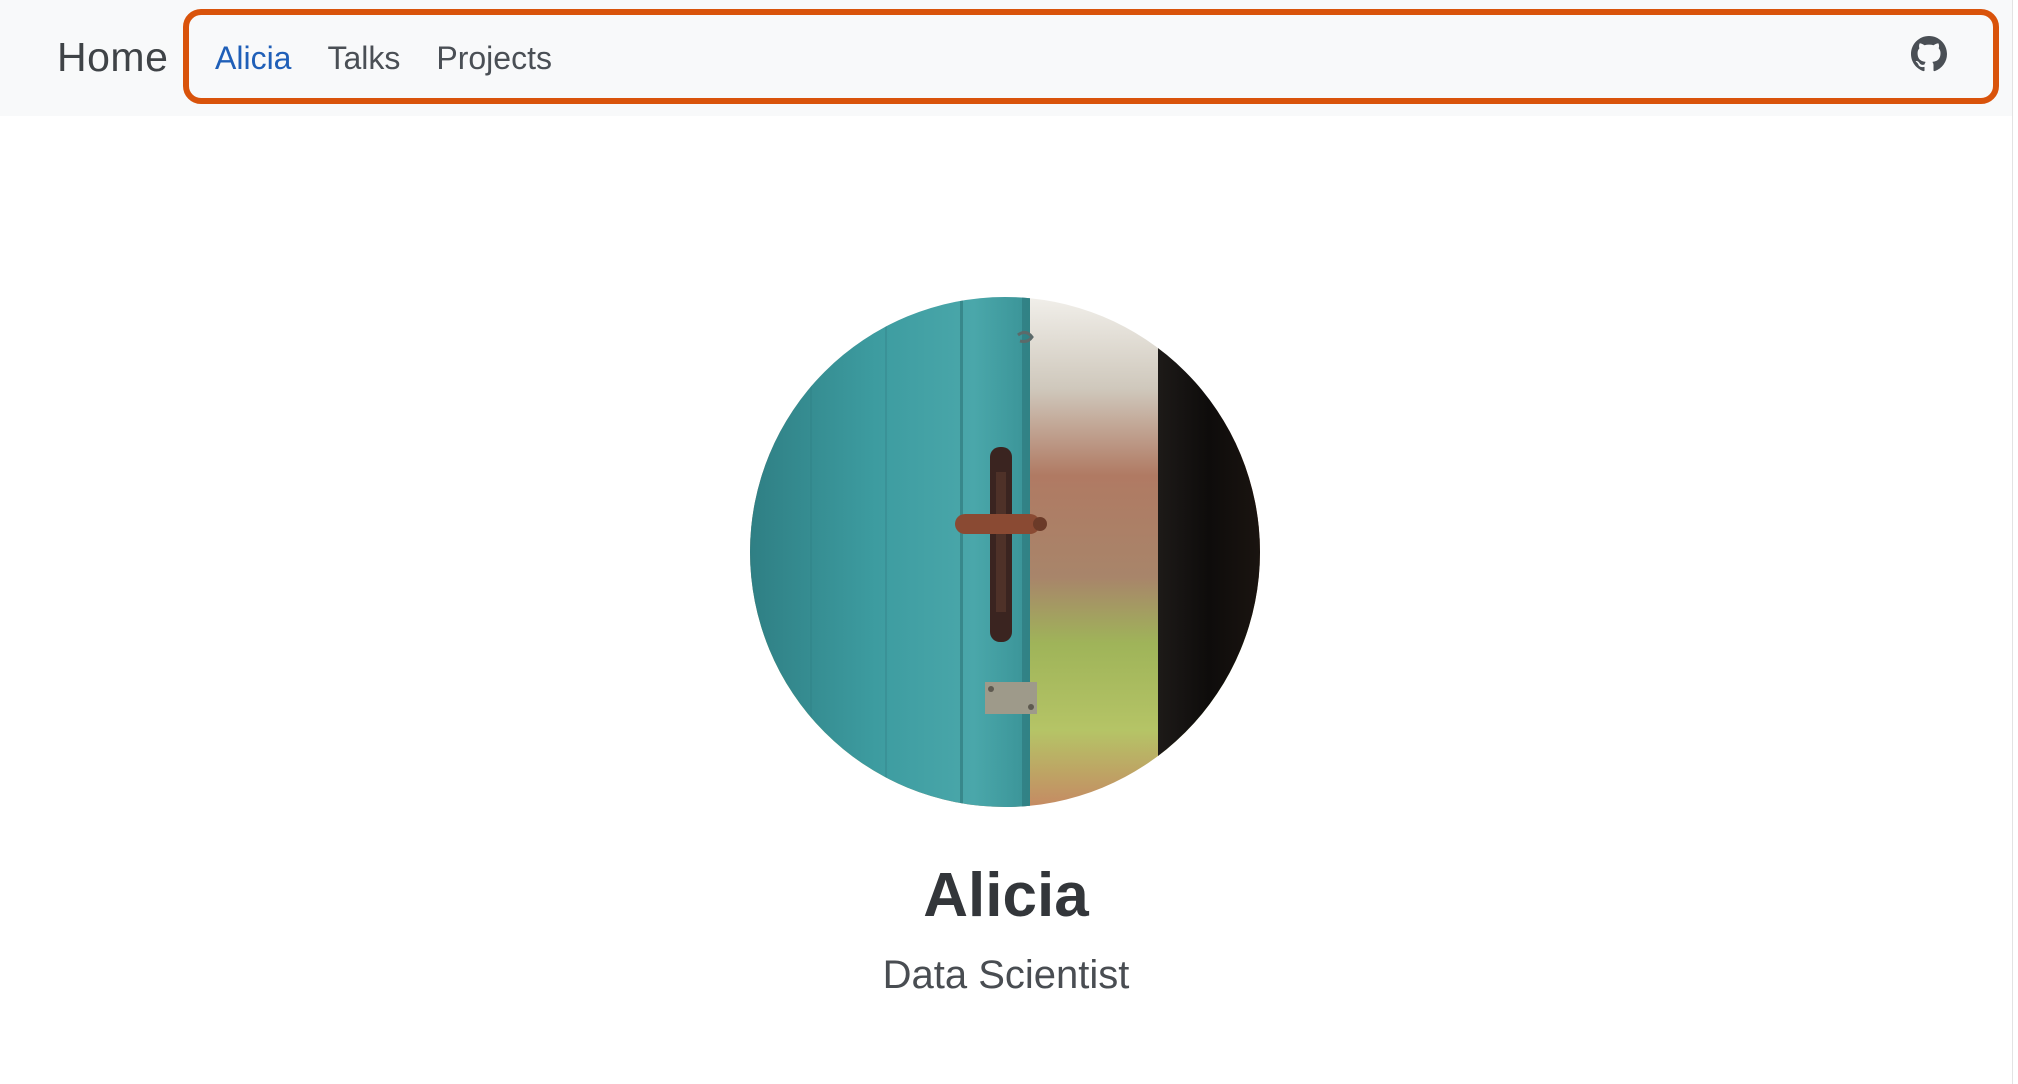  What do you see at coordinates (1006, 895) in the screenshot?
I see `profile-name: Alicia` at bounding box center [1006, 895].